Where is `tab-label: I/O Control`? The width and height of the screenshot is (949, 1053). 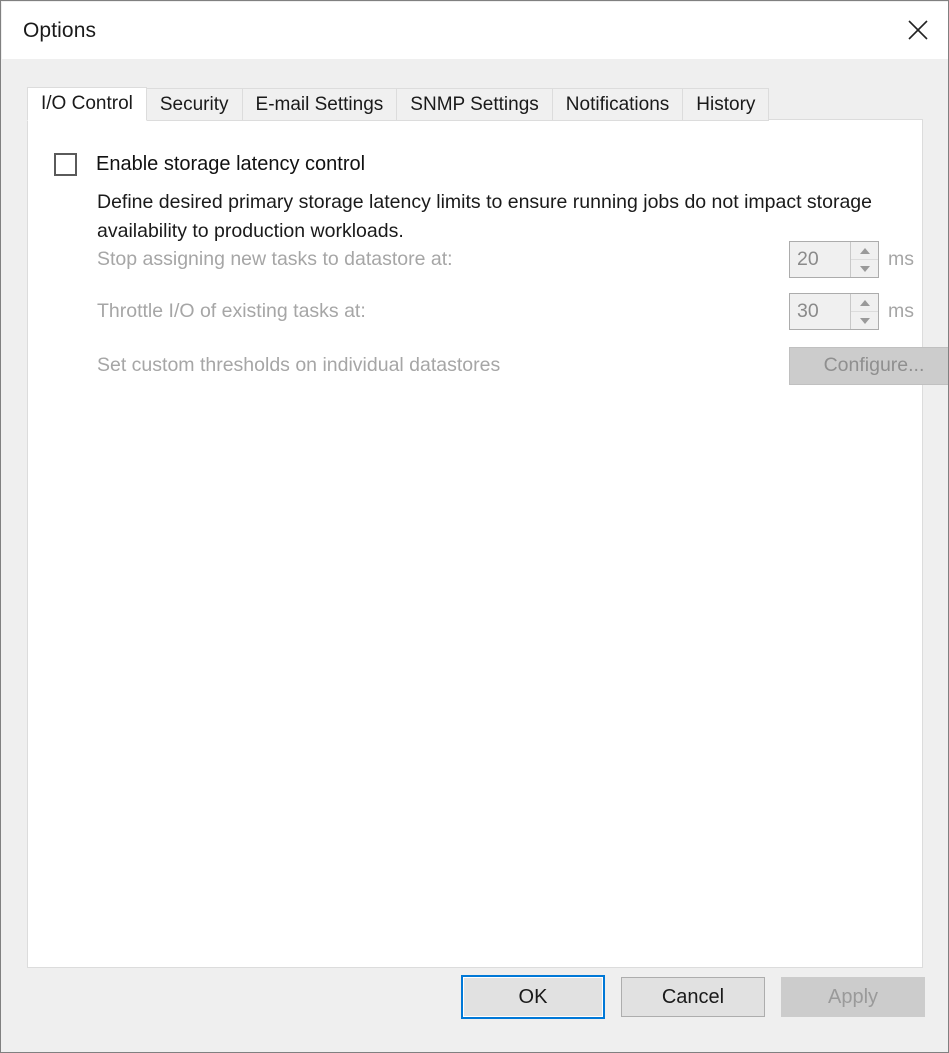
tab-label: I/O Control is located at coordinates (87, 103).